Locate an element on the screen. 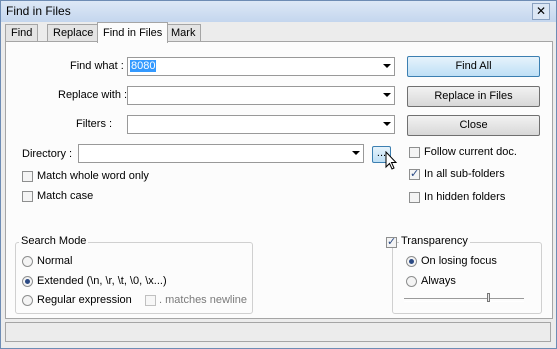 The image size is (557, 349). regex-label: Regular expression is located at coordinates (84, 300).